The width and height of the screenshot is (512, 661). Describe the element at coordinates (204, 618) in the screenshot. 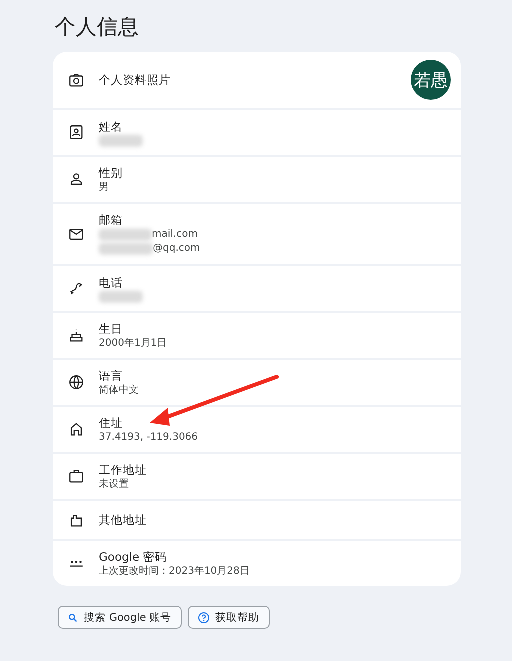

I see `help-icon` at that location.